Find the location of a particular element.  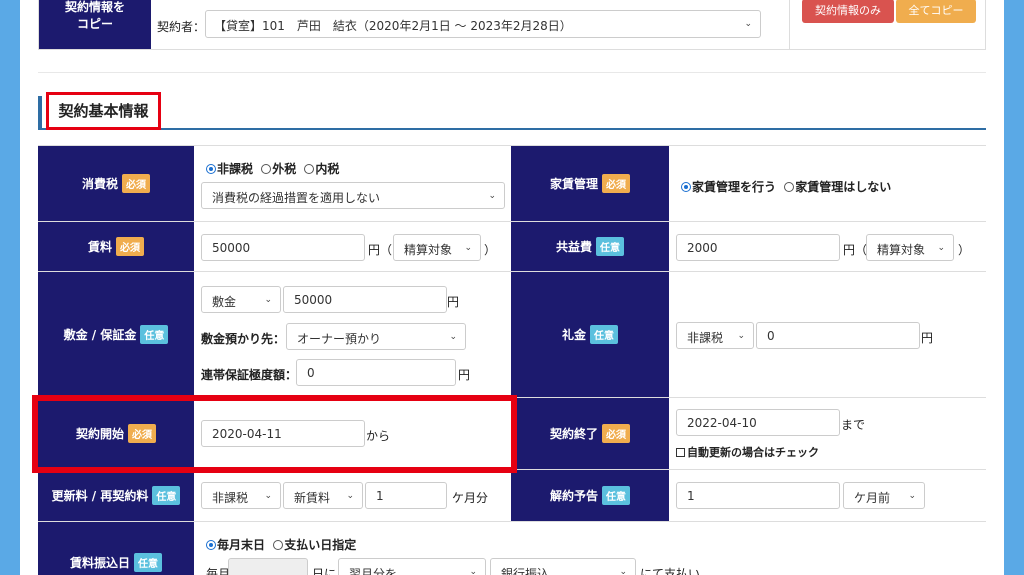

copy-buttons: 契約情報のみ 全てコピー is located at coordinates (887, 24).